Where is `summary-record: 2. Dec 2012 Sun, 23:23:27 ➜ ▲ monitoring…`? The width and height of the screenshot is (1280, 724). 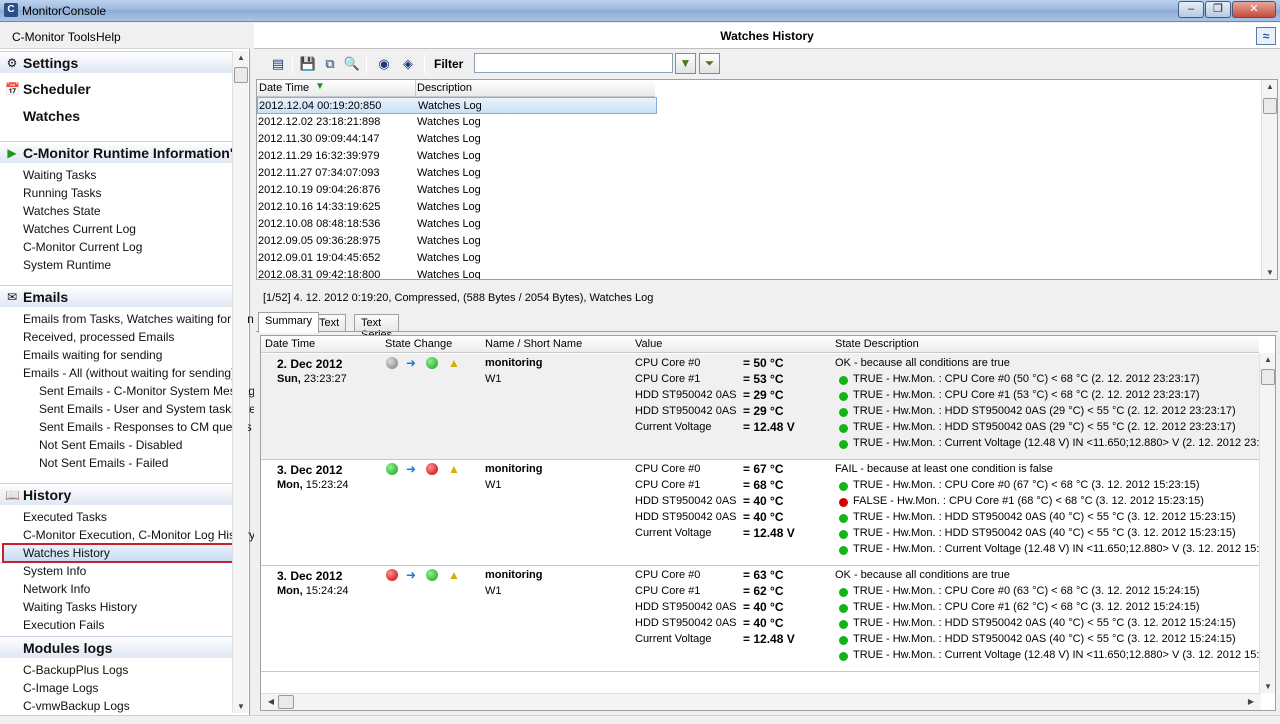 summary-record: 2. Dec 2012 Sun, 23:23:27 ➜ ▲ monitoring… is located at coordinates (763, 407).